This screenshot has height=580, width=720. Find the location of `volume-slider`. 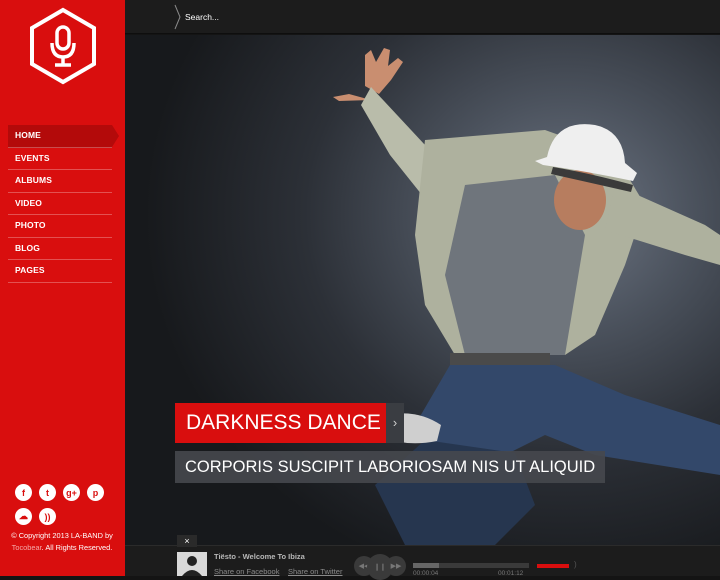

volume-slider is located at coordinates (553, 566).